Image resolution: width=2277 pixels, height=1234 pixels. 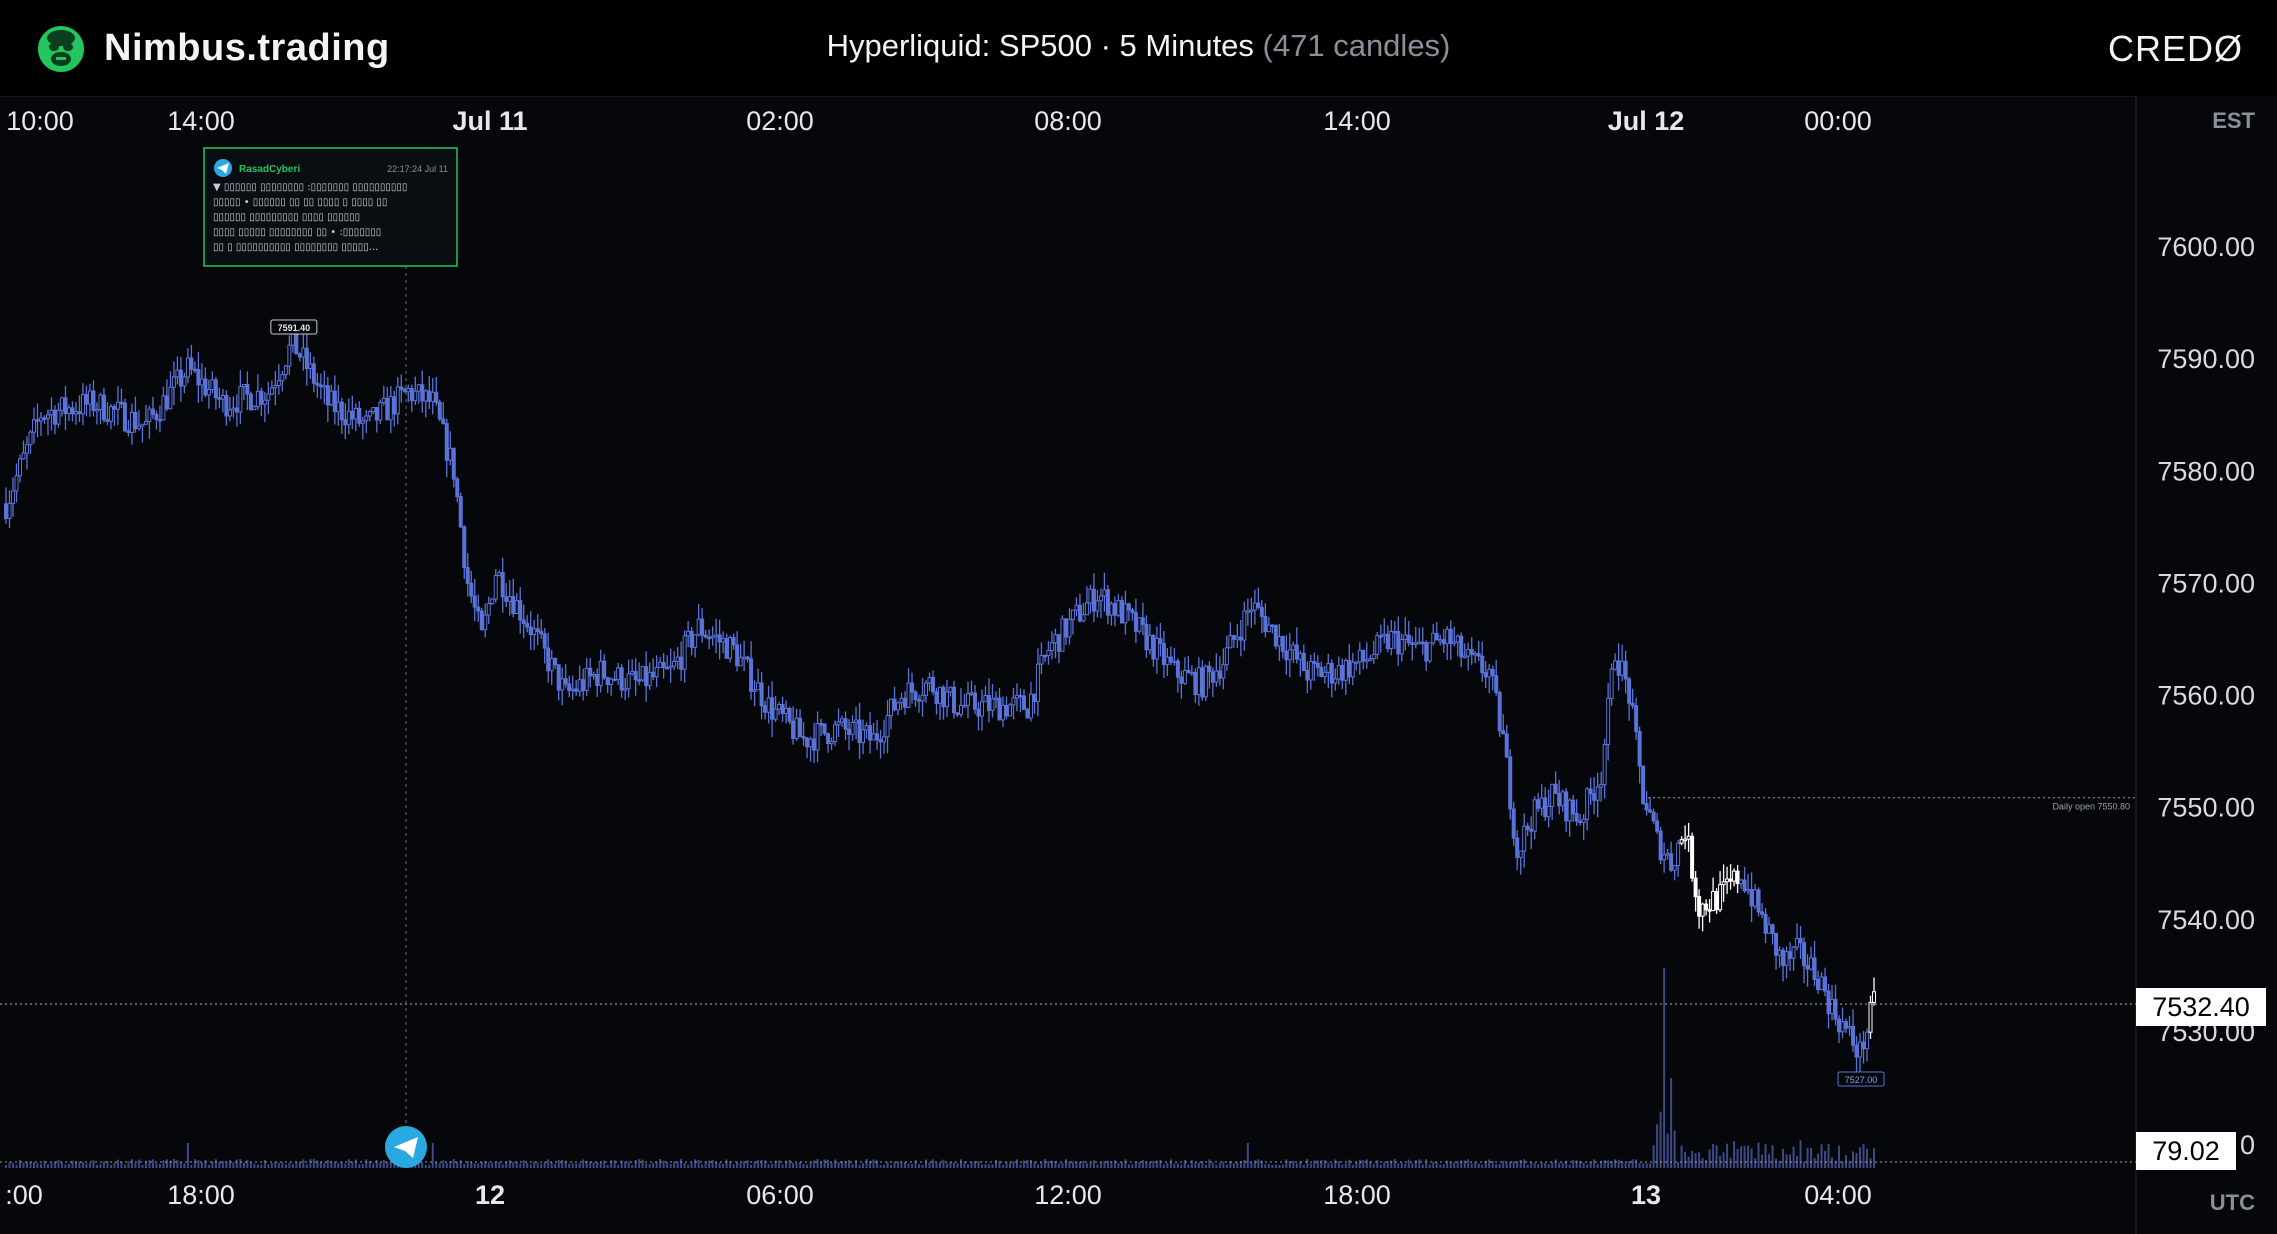 What do you see at coordinates (406, 1147) in the screenshot?
I see `telegram-bubble` at bounding box center [406, 1147].